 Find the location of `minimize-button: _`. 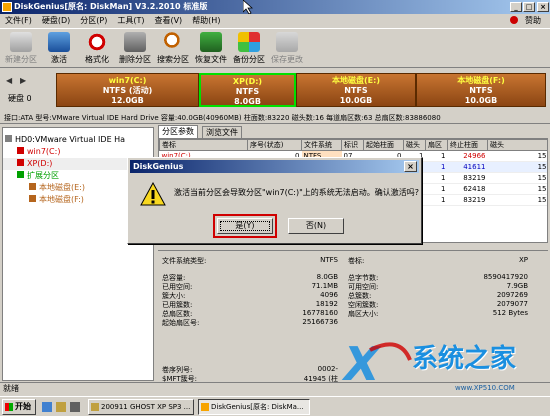

minimize-button: _ is located at coordinates (516, 7).